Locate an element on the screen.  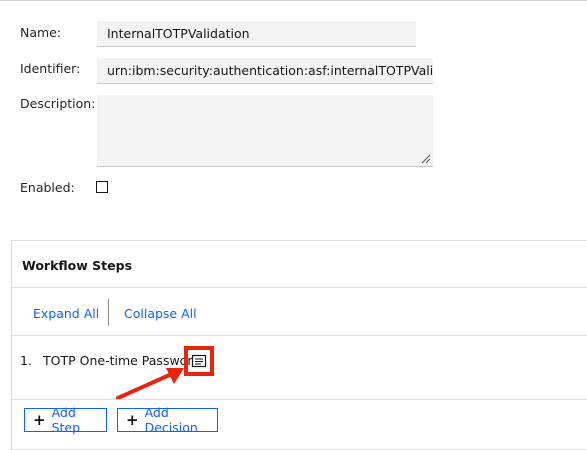
enabled-label: Enabled: is located at coordinates (47, 187).